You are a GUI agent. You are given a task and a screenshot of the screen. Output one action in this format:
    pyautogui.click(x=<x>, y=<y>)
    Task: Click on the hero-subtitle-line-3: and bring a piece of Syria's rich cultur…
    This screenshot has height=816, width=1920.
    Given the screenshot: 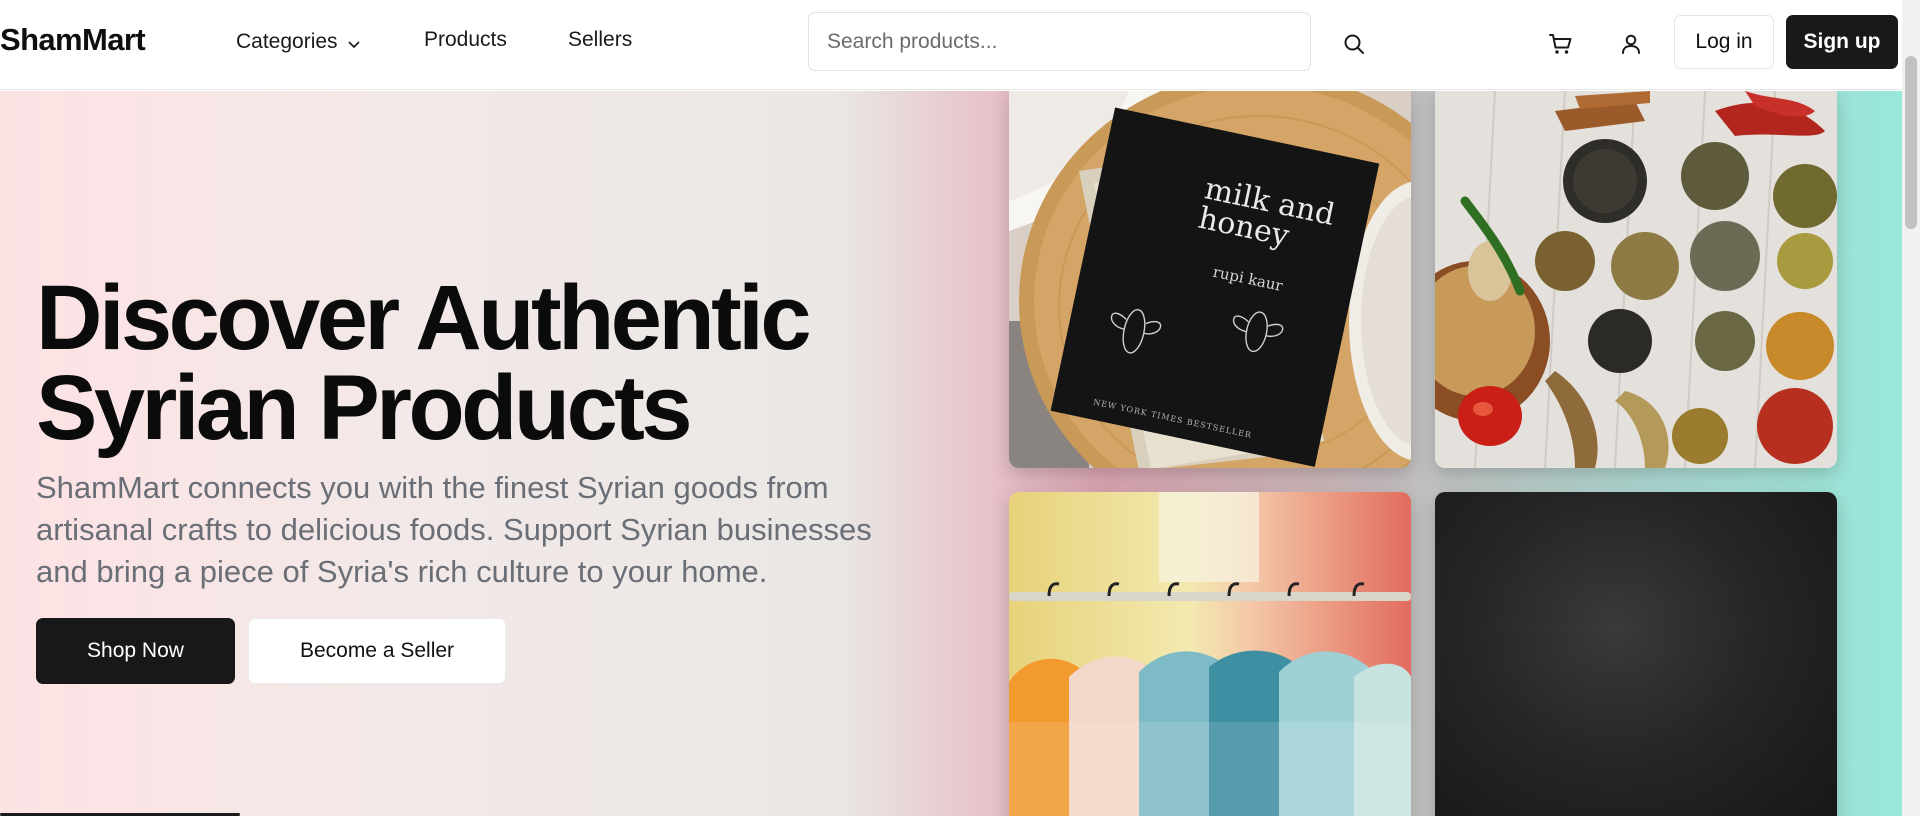 What is the action you would take?
    pyautogui.click(x=402, y=571)
    